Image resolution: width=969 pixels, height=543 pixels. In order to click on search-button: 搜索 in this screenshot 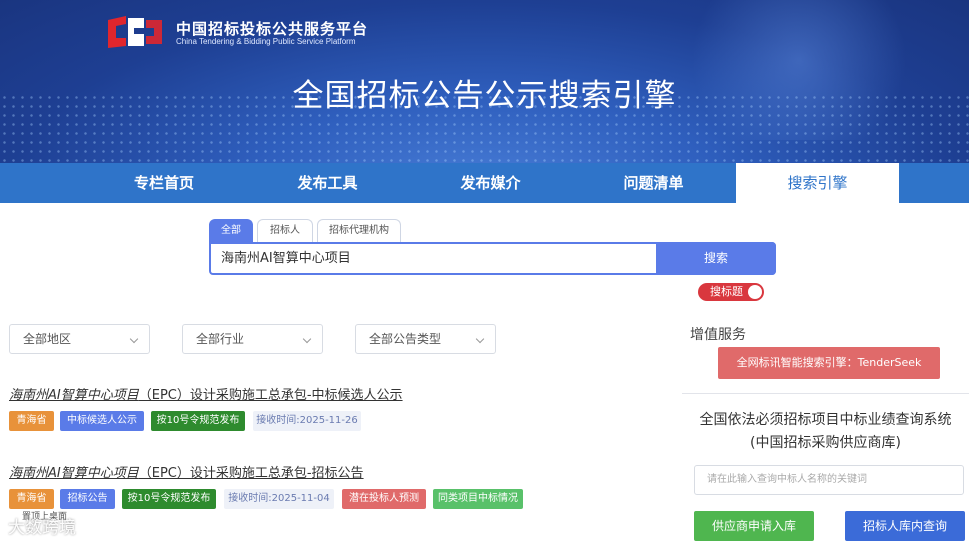, I will do `click(716, 258)`.